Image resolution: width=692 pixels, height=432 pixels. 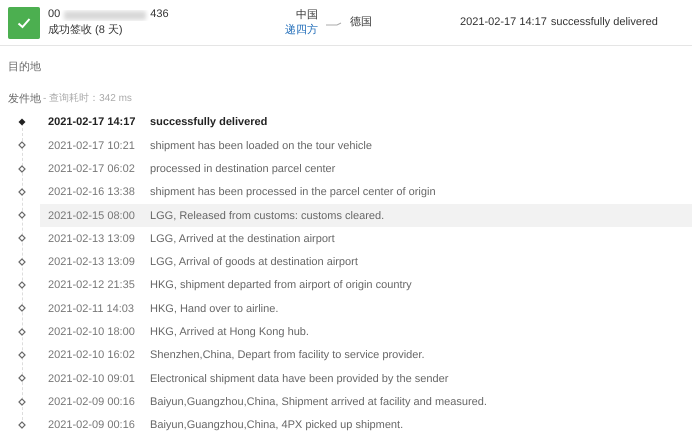 What do you see at coordinates (307, 15) in the screenshot?
I see `origin-country: 中国` at bounding box center [307, 15].